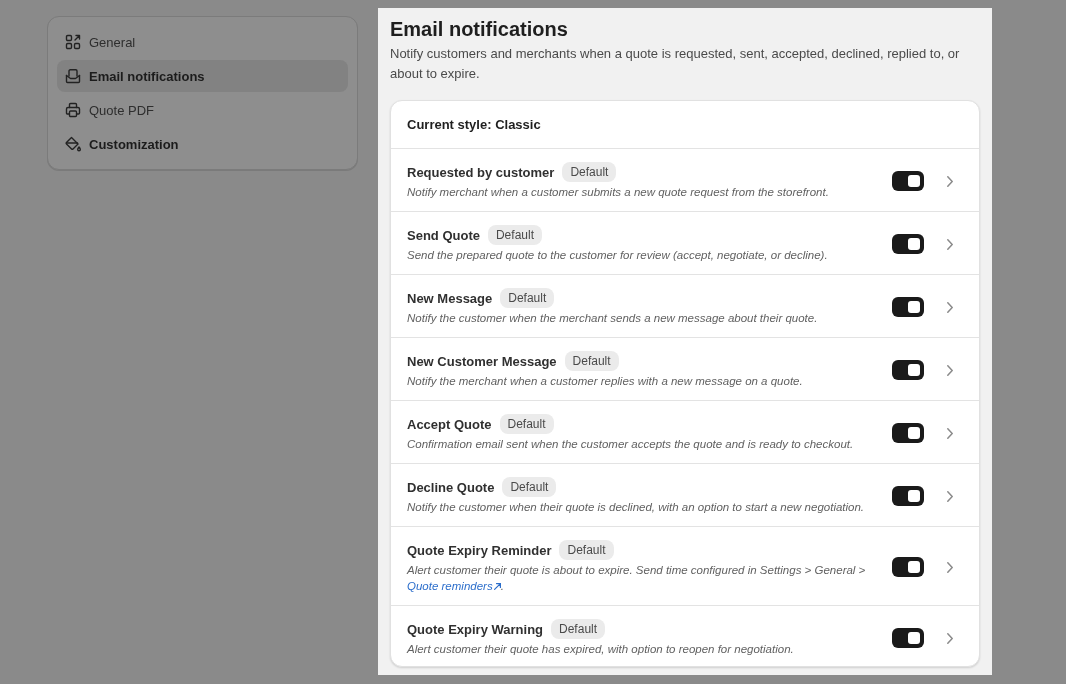 This screenshot has height=684, width=1066. I want to click on page-description: Notify customers and merchants when a quote is requested, sent, accepted, declined, replied to, or about to expire., so click(675, 64).